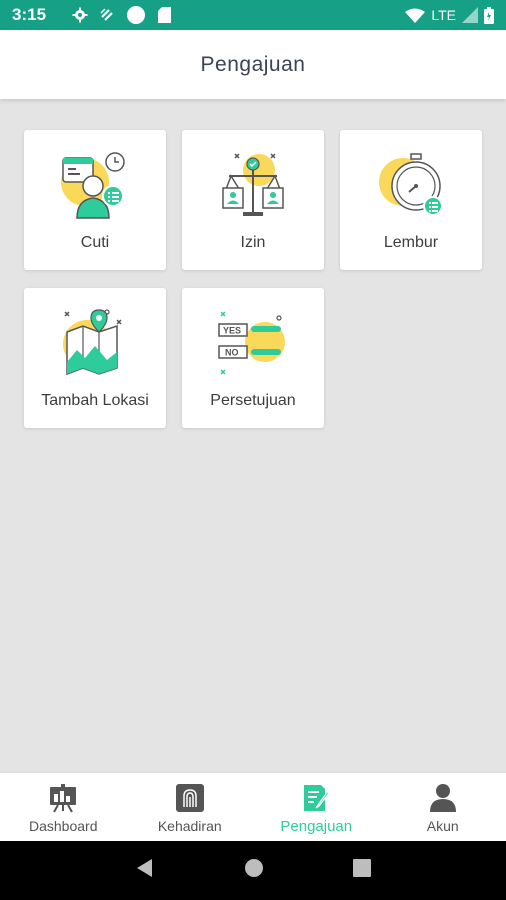 The width and height of the screenshot is (506, 900). Describe the element at coordinates (362, 870) in the screenshot. I see `recents-icon` at that location.